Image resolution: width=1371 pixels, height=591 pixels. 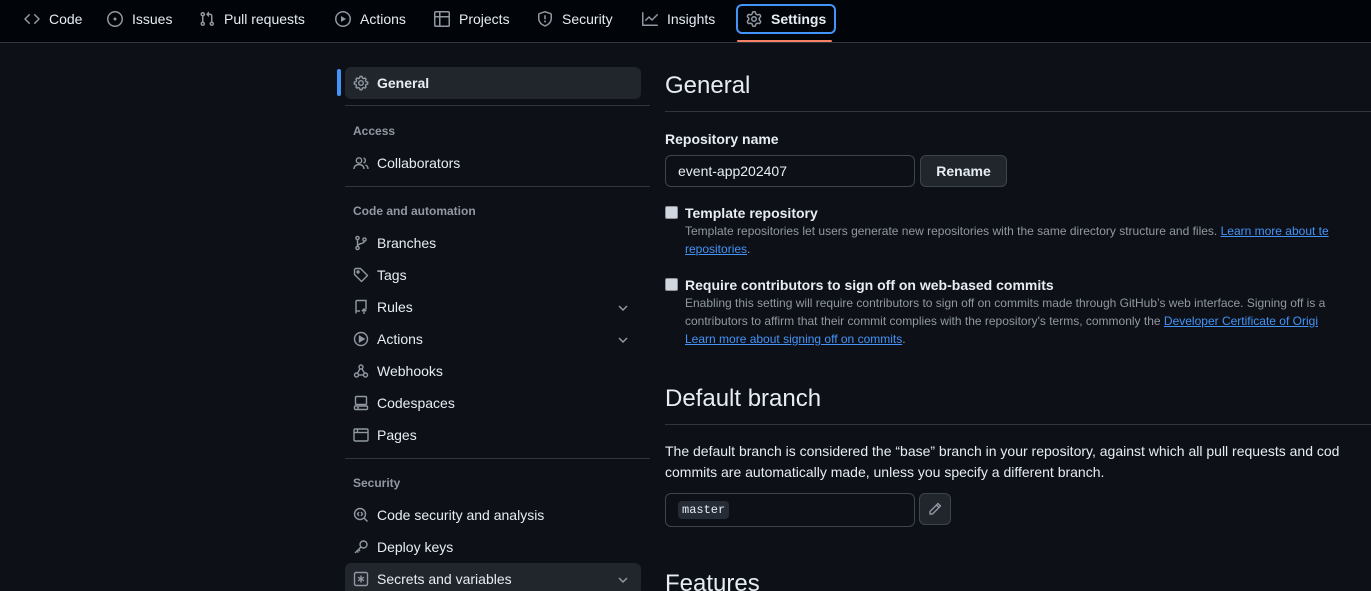 I want to click on edit-default-branch-button, so click(x=935, y=509).